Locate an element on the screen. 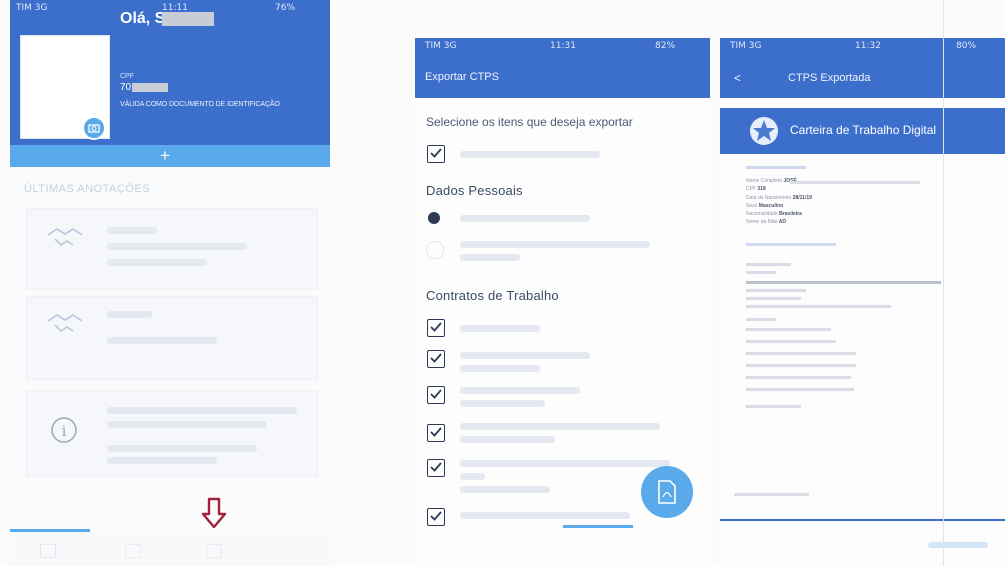 Image resolution: width=1005 pixels, height=566 pixels. status-bar: TIM 3G 11:31 82% is located at coordinates (562, 47).